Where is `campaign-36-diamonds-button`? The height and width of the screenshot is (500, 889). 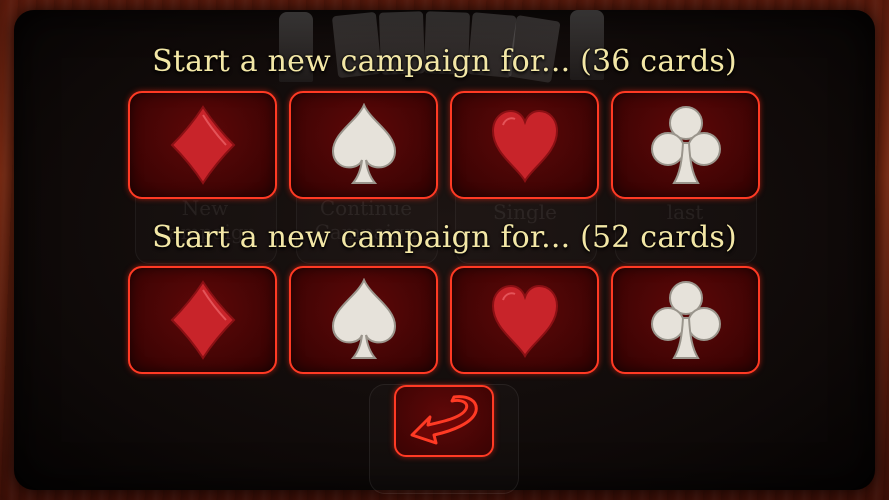
campaign-36-diamonds-button is located at coordinates (202, 145).